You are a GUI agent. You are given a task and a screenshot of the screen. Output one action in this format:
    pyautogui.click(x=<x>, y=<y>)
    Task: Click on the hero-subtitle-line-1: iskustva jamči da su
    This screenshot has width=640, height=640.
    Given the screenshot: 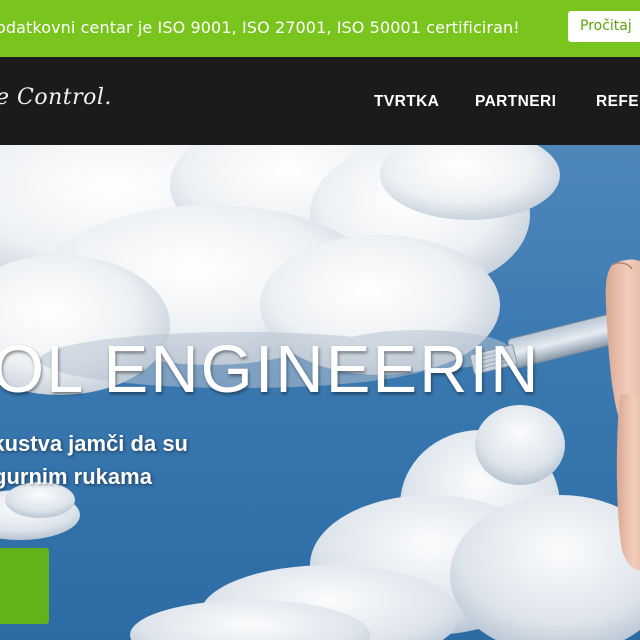 What is the action you would take?
    pyautogui.click(x=94, y=443)
    